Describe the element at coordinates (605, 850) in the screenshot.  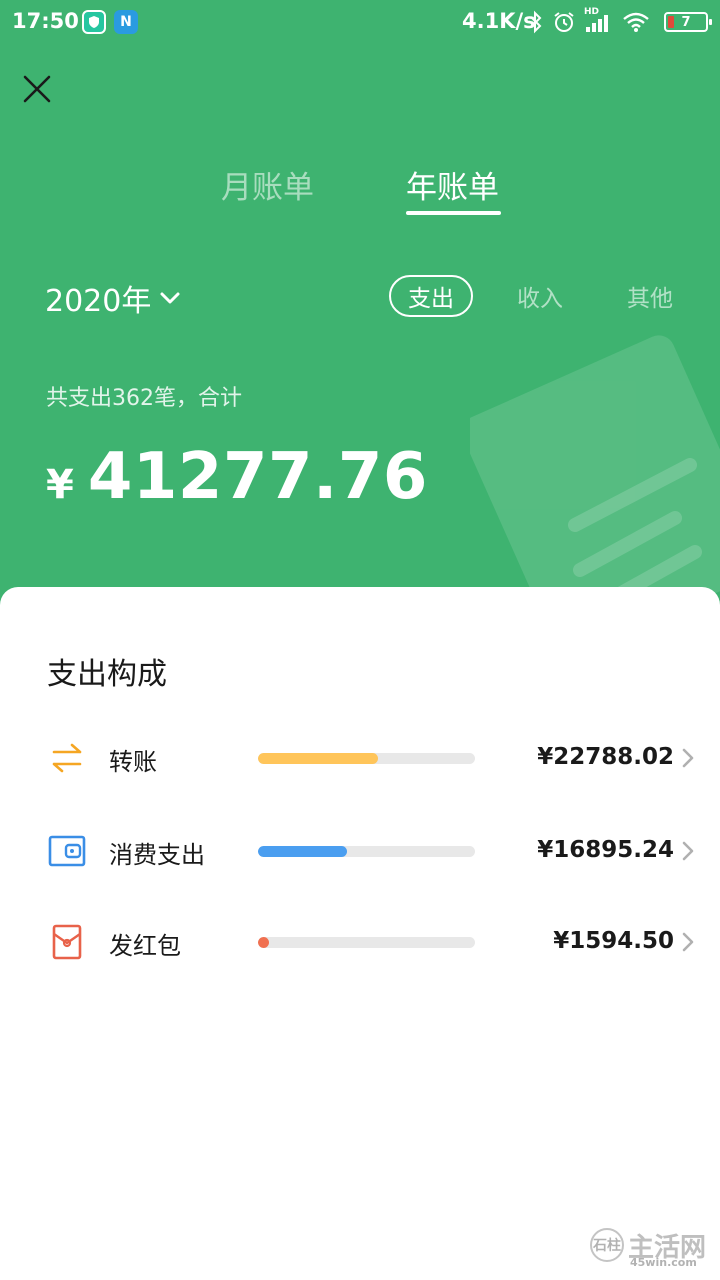
I see `row-amount: ¥16895.24` at that location.